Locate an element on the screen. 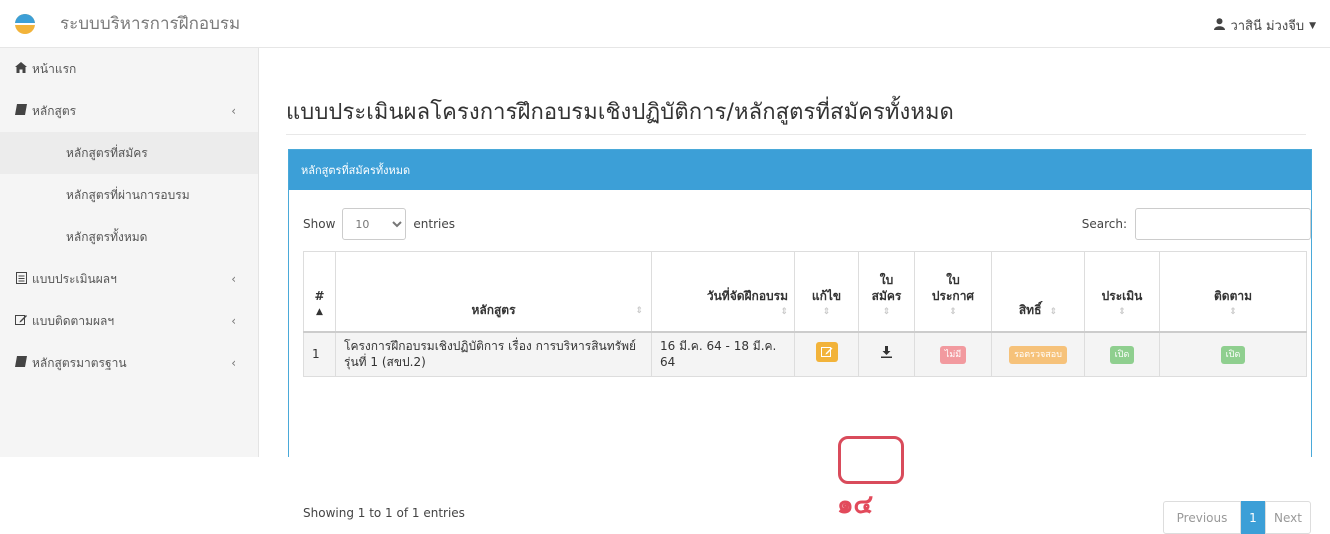  search-control: Search: is located at coordinates (1196, 224).